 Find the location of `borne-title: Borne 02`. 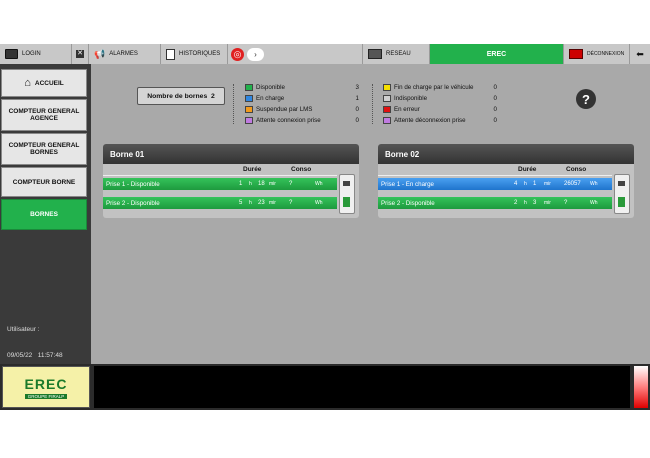

borne-title: Borne 02 is located at coordinates (506, 154).